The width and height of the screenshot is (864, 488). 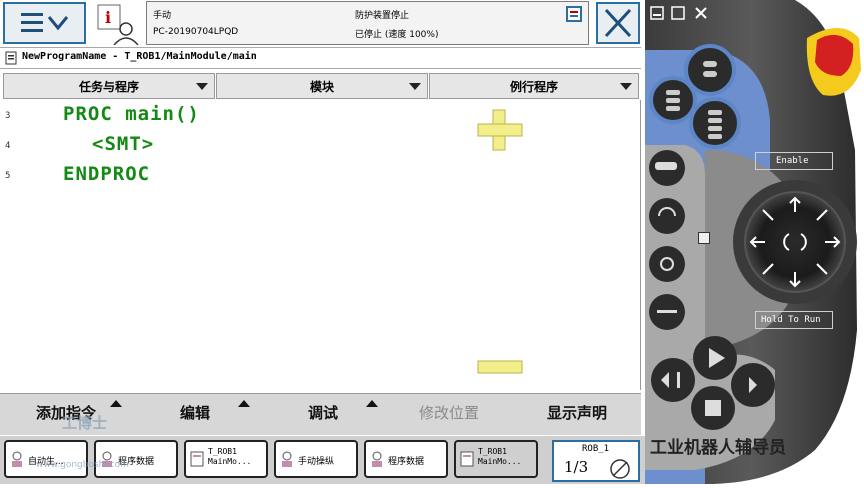 I want to click on hold-to-run-label-box: Hold To Run, so click(x=794, y=320).